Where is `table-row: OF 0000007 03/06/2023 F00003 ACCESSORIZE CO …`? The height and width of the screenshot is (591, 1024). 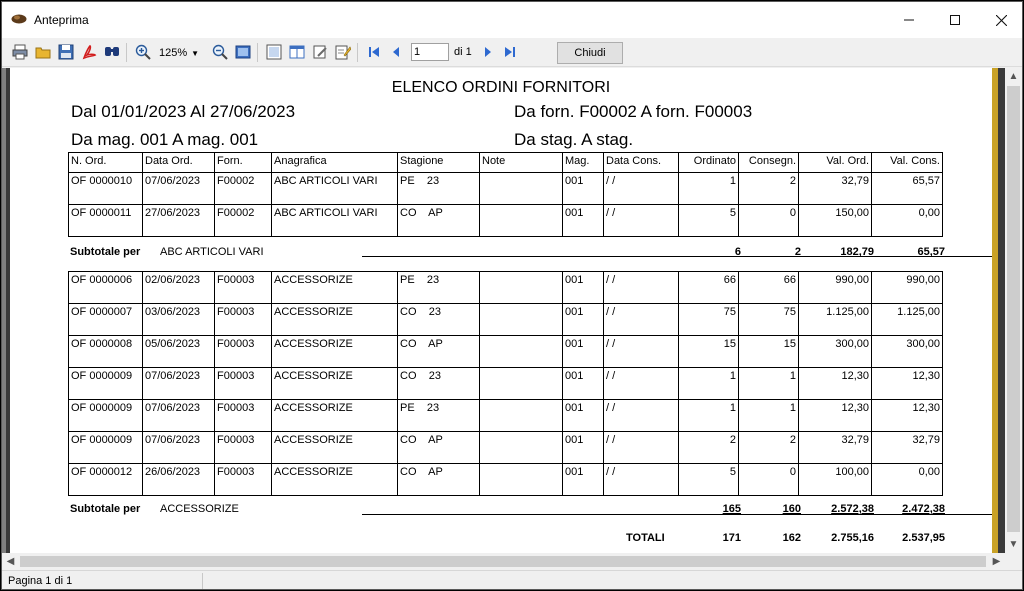
table-row: OF 0000007 03/06/2023 F00003 ACCESSORIZE CO … is located at coordinates (505, 319).